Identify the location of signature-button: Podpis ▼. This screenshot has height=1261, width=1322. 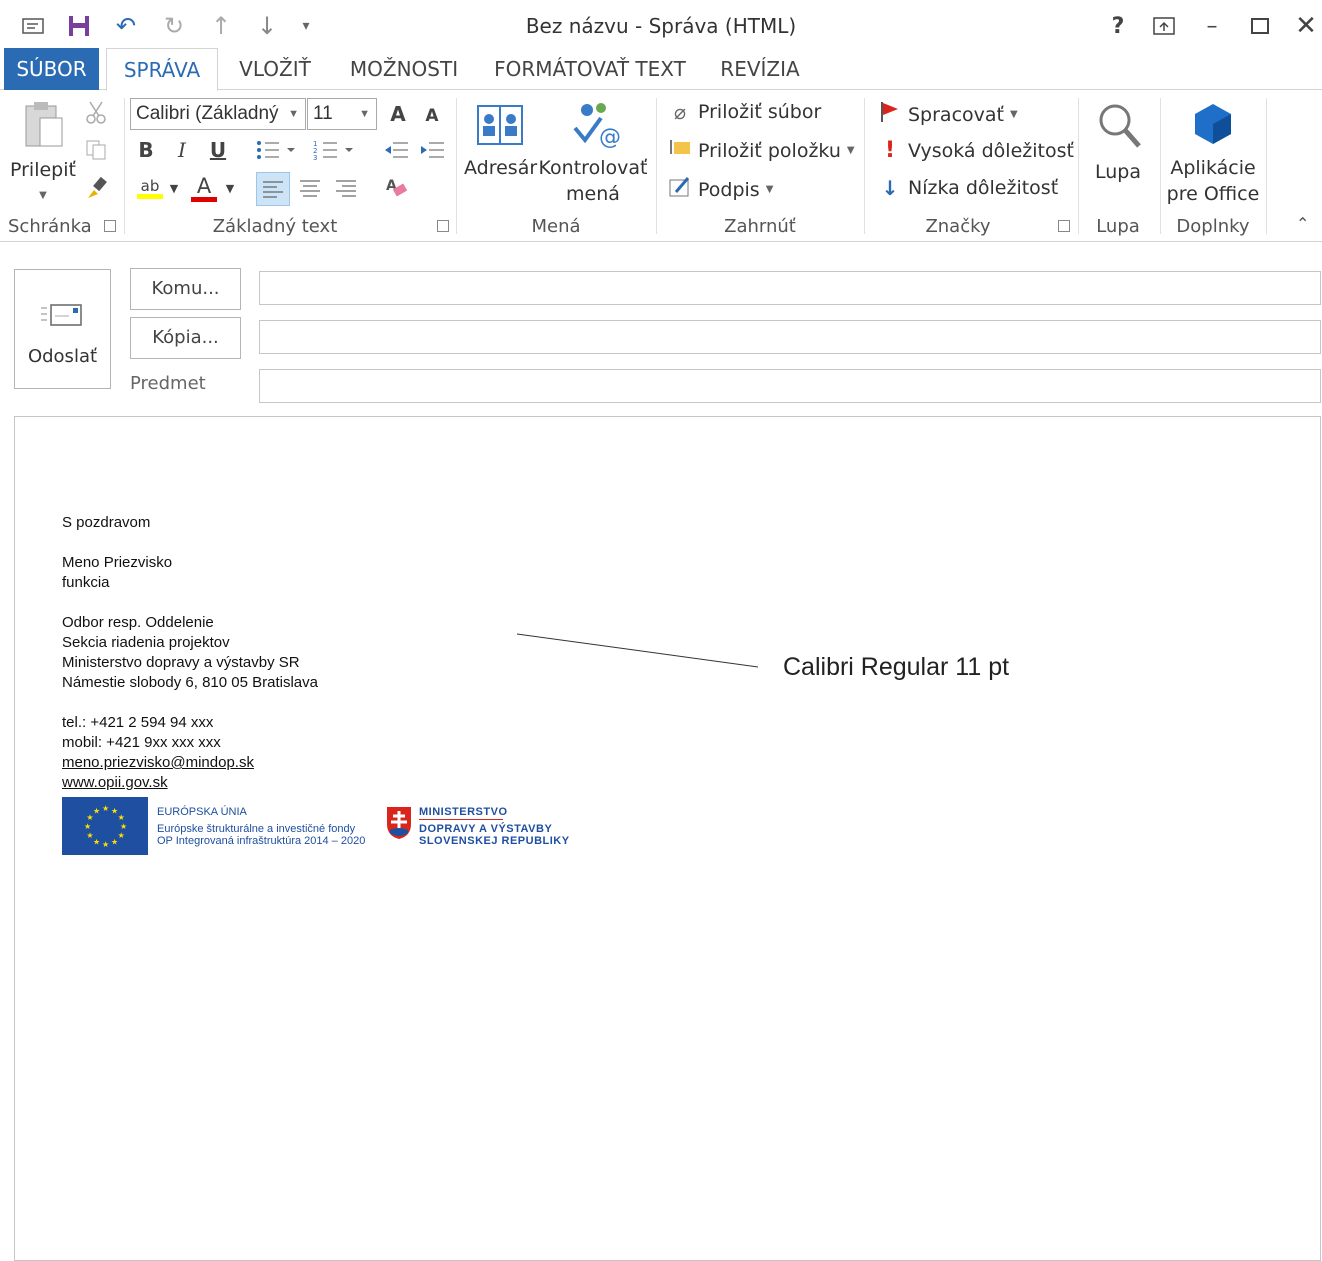
(720, 189).